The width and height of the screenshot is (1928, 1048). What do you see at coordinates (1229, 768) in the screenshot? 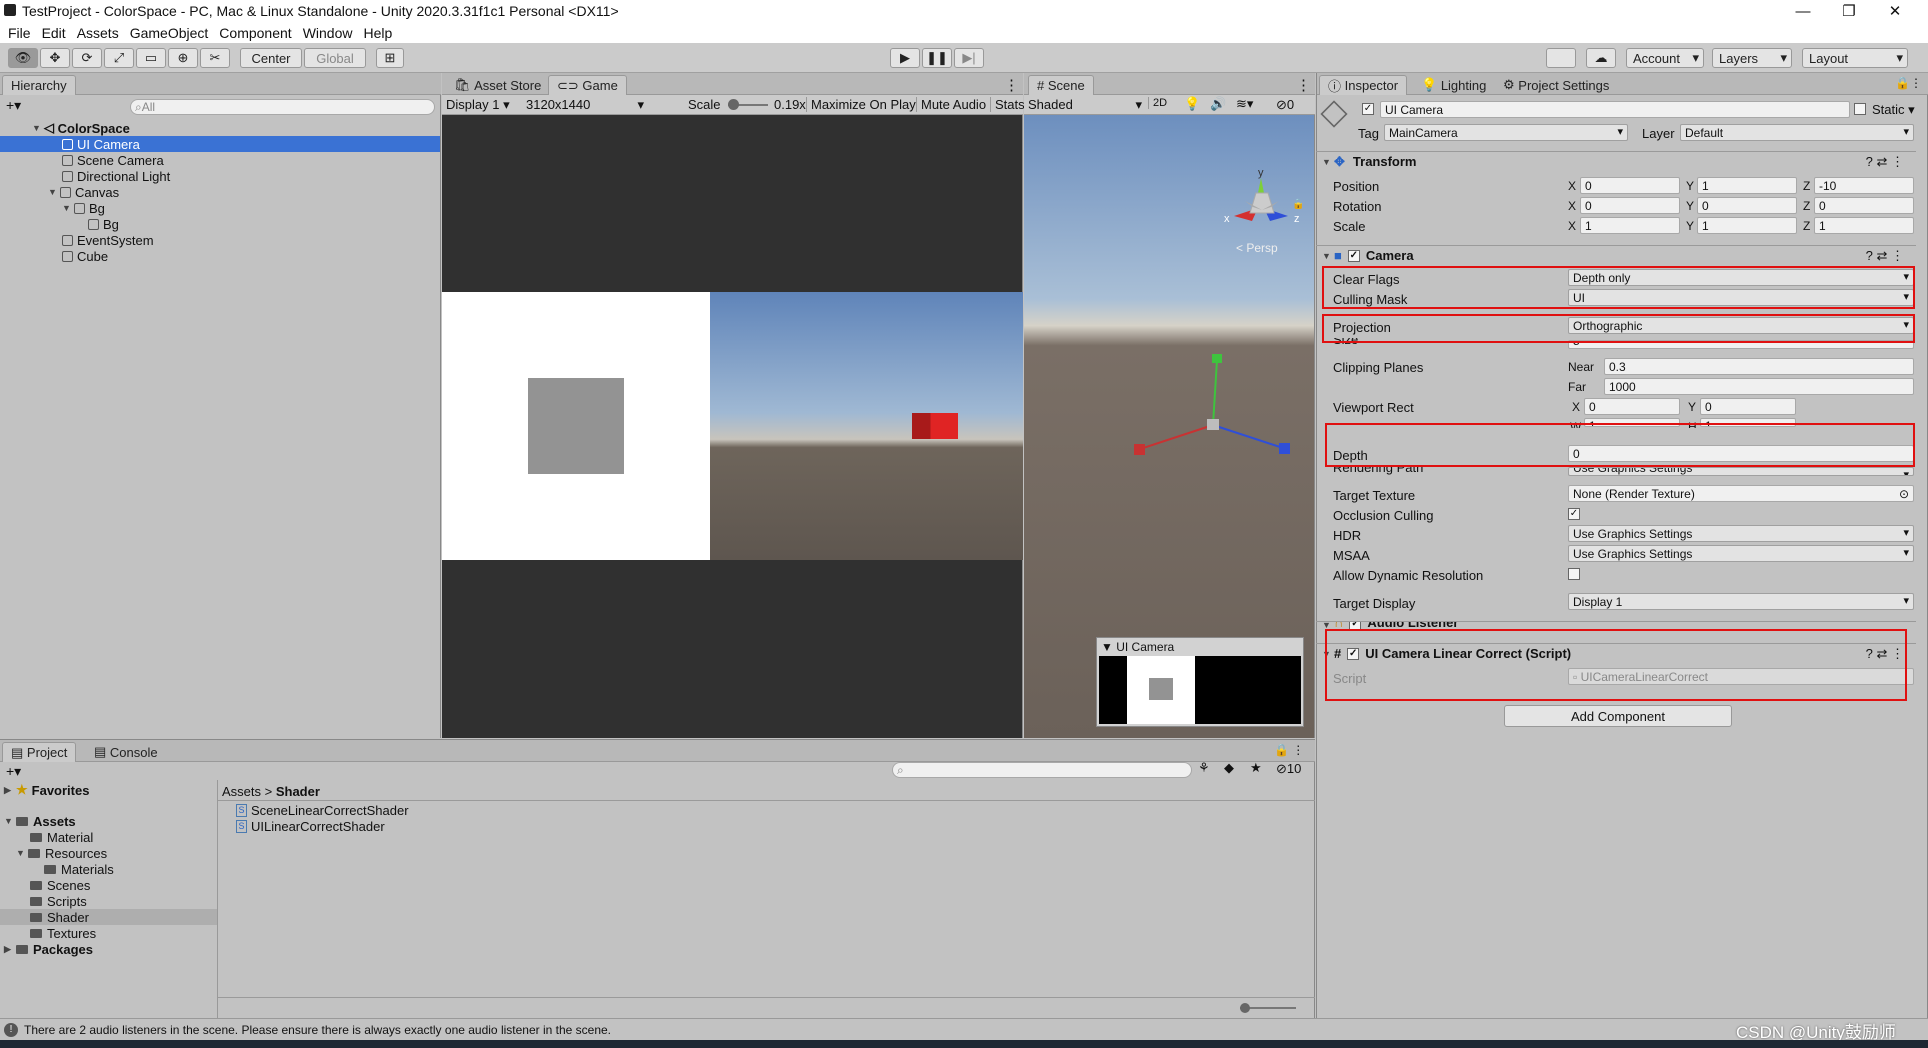
I see `filter-label-icon: ◆` at bounding box center [1229, 768].